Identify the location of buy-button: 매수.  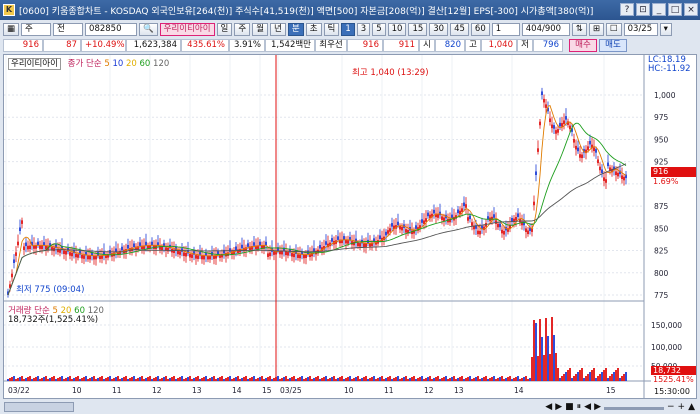
(583, 45).